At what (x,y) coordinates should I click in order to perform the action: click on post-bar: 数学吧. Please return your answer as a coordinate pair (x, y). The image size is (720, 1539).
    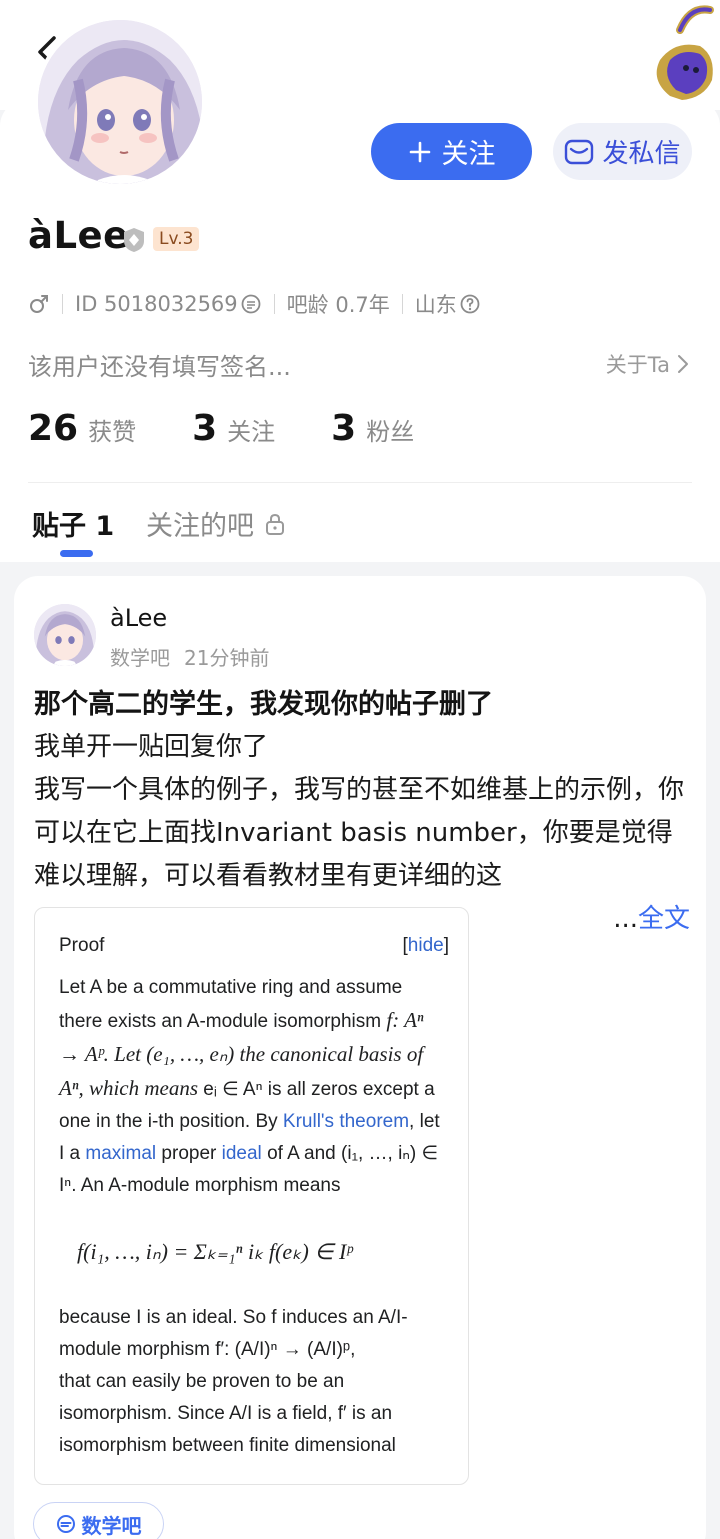
    Looking at the image, I should click on (140, 656).